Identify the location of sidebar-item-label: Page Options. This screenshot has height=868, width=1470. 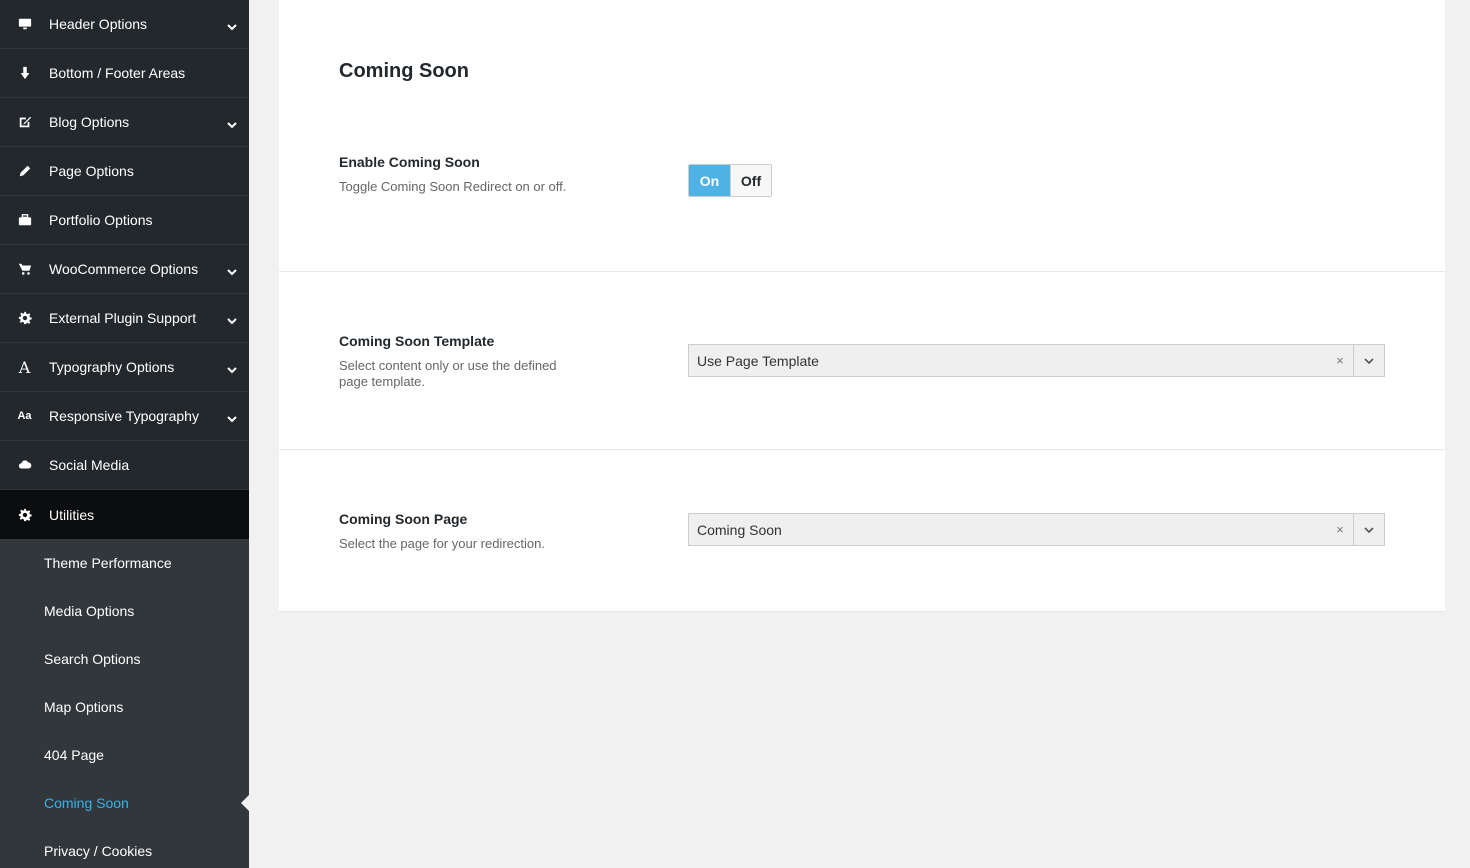
(91, 171).